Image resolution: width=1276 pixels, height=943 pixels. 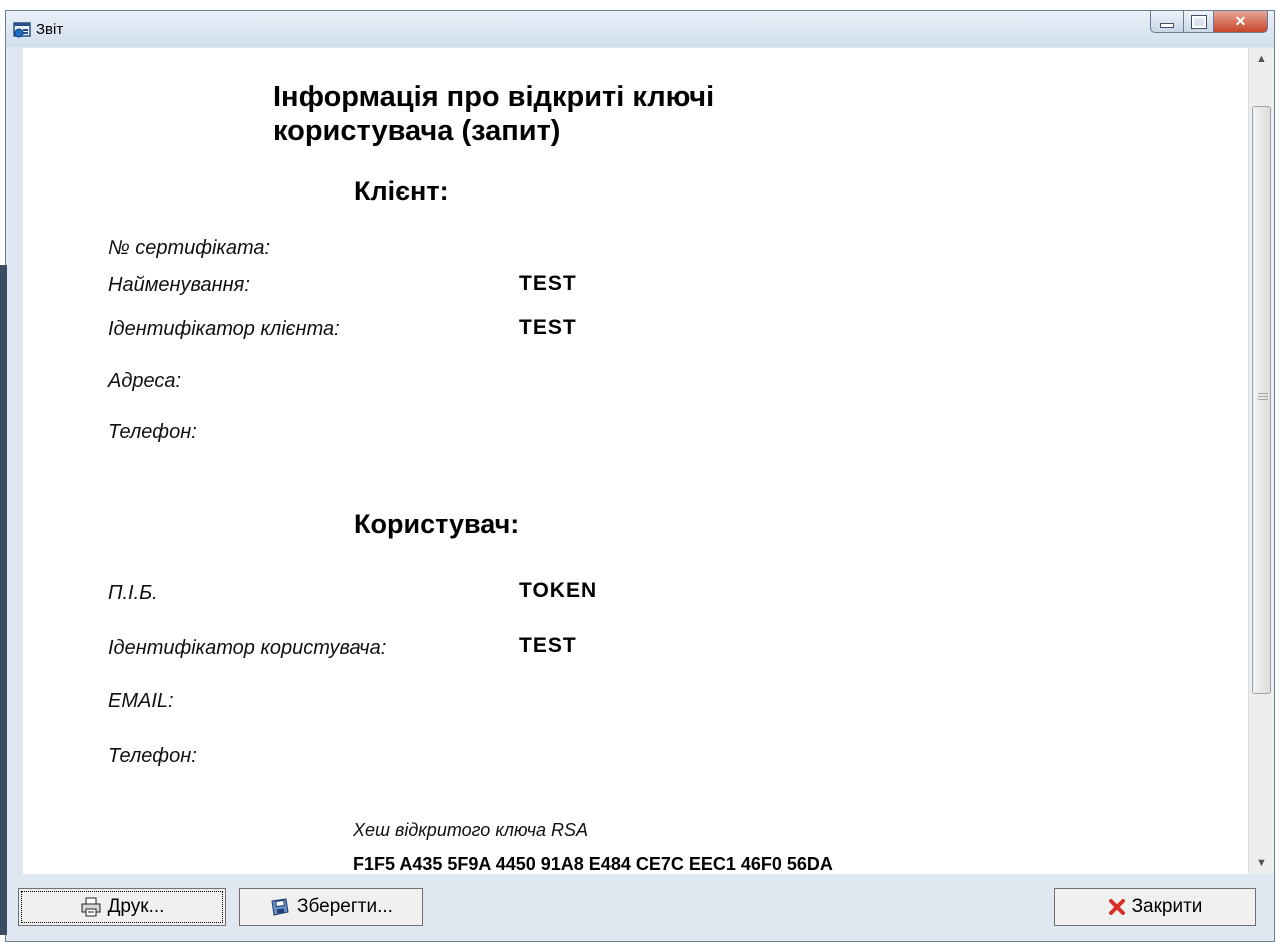 What do you see at coordinates (548, 327) in the screenshot?
I see `client-value-id: TEST` at bounding box center [548, 327].